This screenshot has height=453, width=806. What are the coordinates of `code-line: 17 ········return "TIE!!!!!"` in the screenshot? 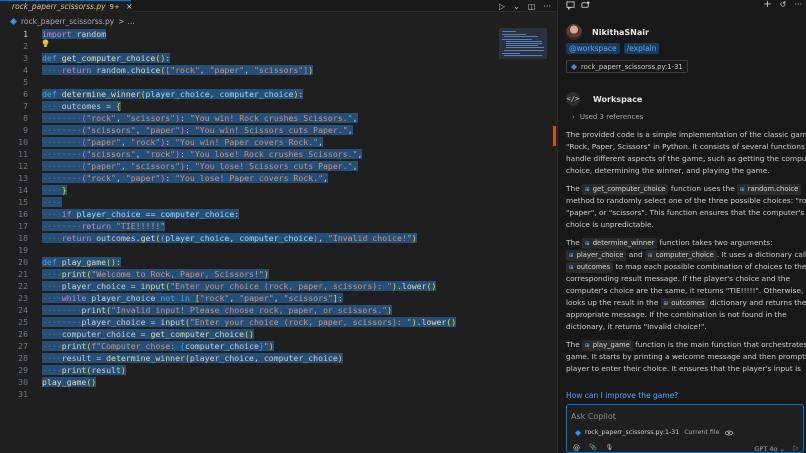 It's located at (278, 226).